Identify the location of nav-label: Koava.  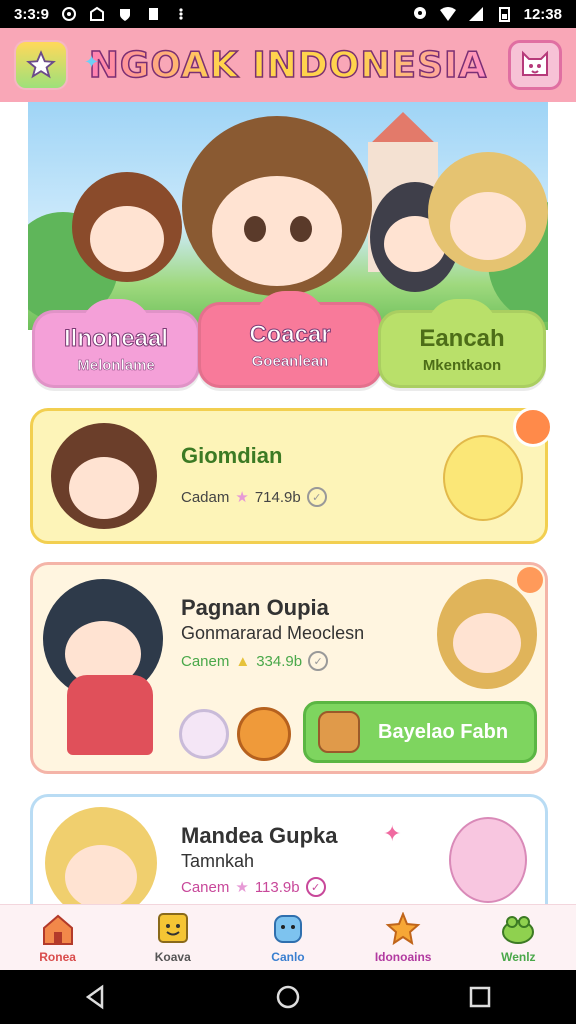
(172, 956).